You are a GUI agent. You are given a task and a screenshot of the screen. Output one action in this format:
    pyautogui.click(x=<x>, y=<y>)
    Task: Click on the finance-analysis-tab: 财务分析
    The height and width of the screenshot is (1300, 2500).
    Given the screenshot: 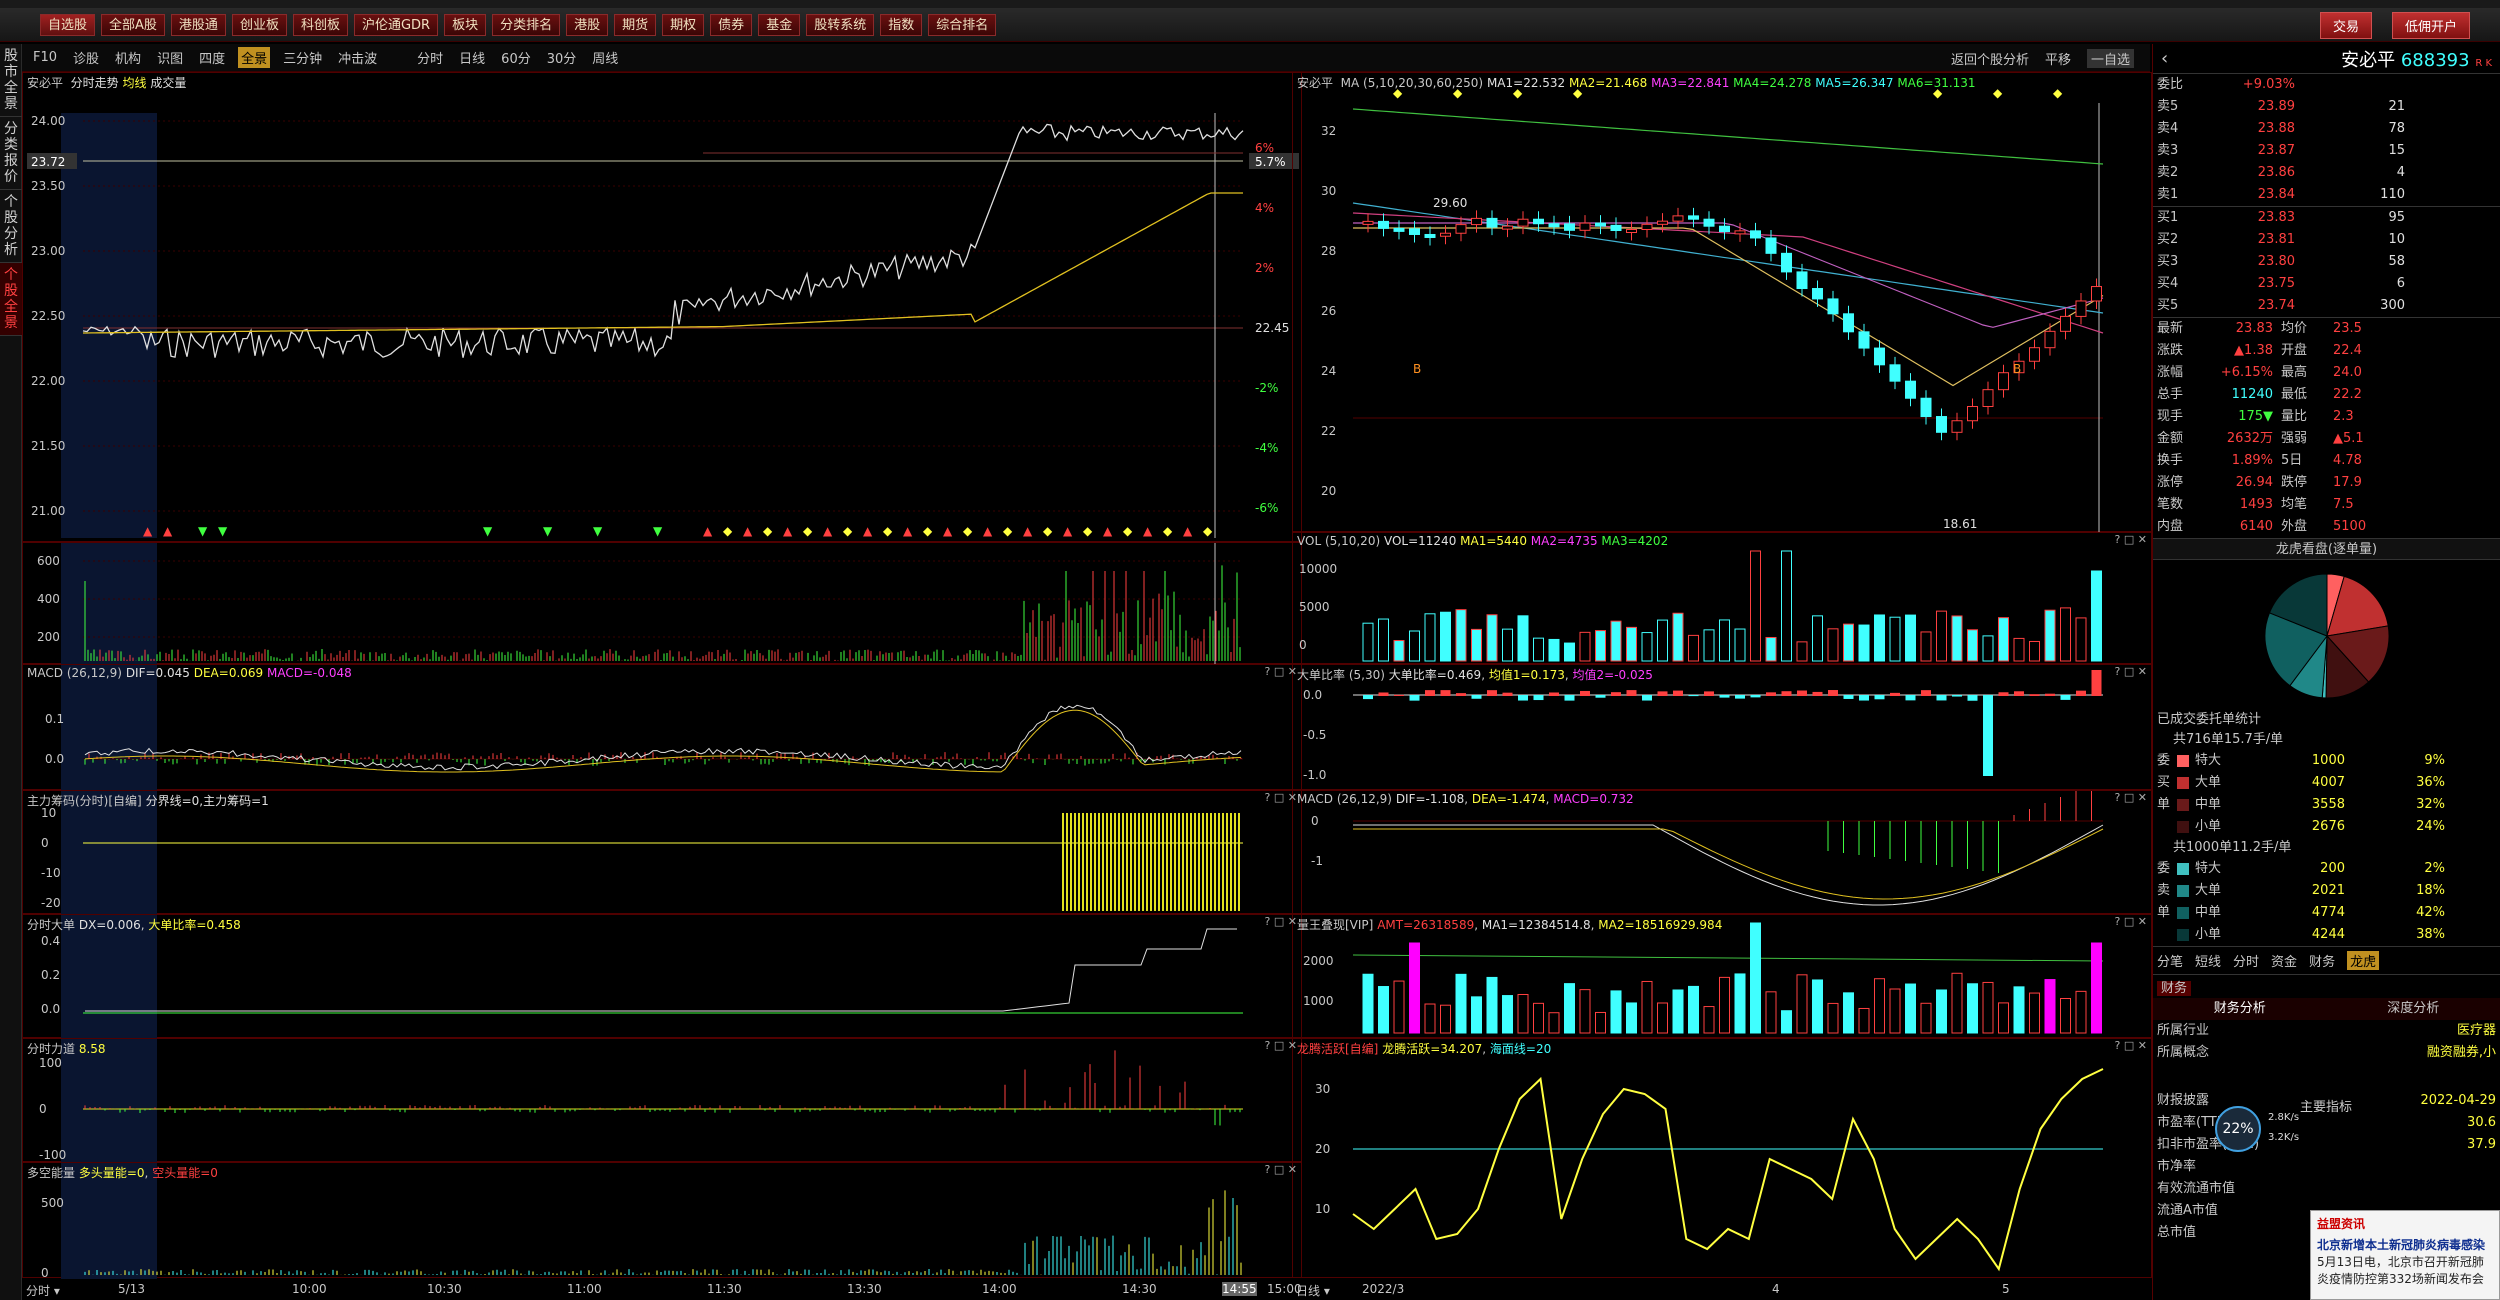 What is the action you would take?
    pyautogui.click(x=2240, y=1009)
    